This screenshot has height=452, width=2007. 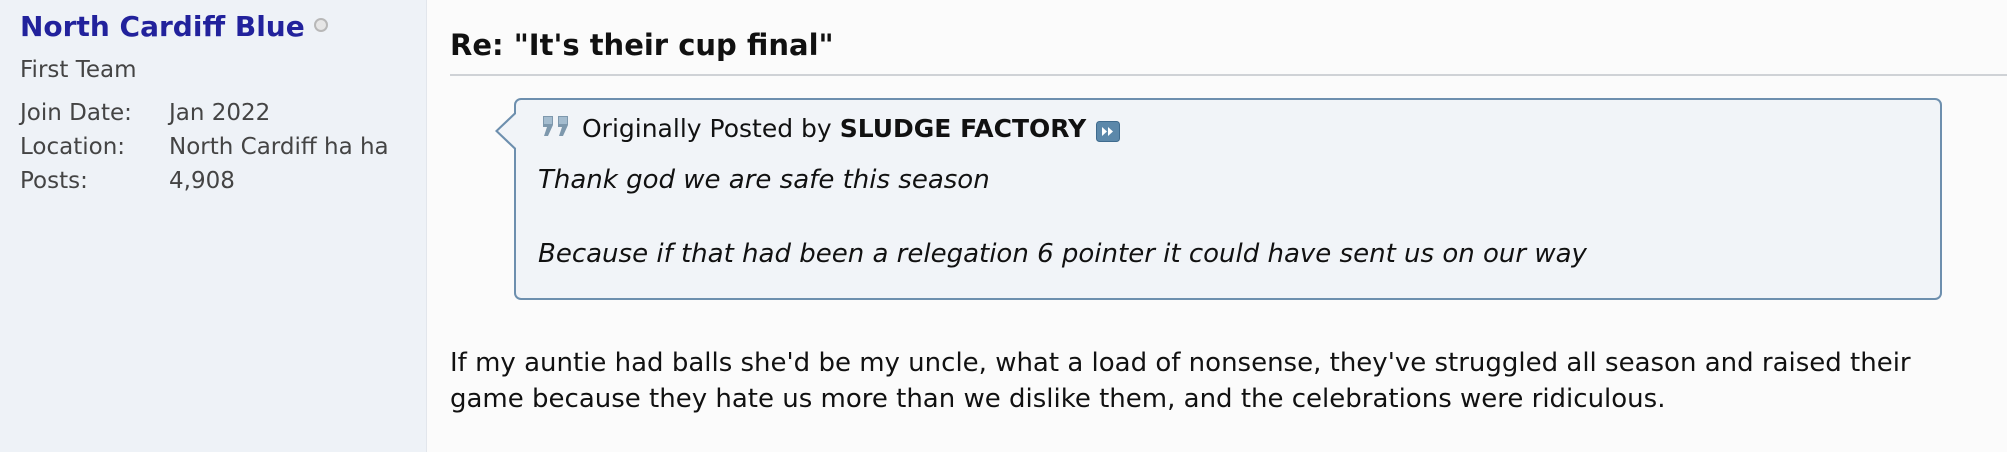 I want to click on quote-line: Thank god we are safe this season, so click(x=764, y=180).